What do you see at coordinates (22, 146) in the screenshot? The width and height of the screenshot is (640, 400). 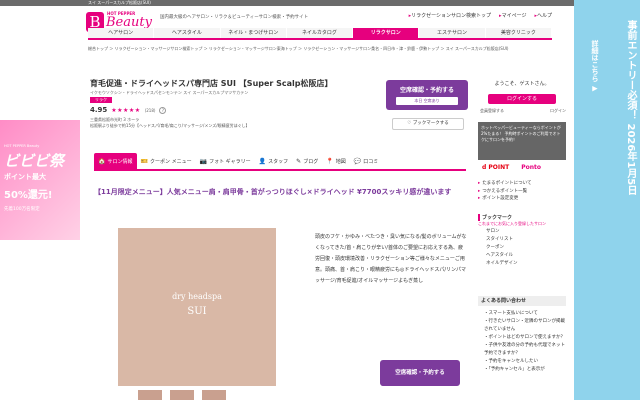 I see `ad-brand: HOT PEPPER Beauty` at bounding box center [22, 146].